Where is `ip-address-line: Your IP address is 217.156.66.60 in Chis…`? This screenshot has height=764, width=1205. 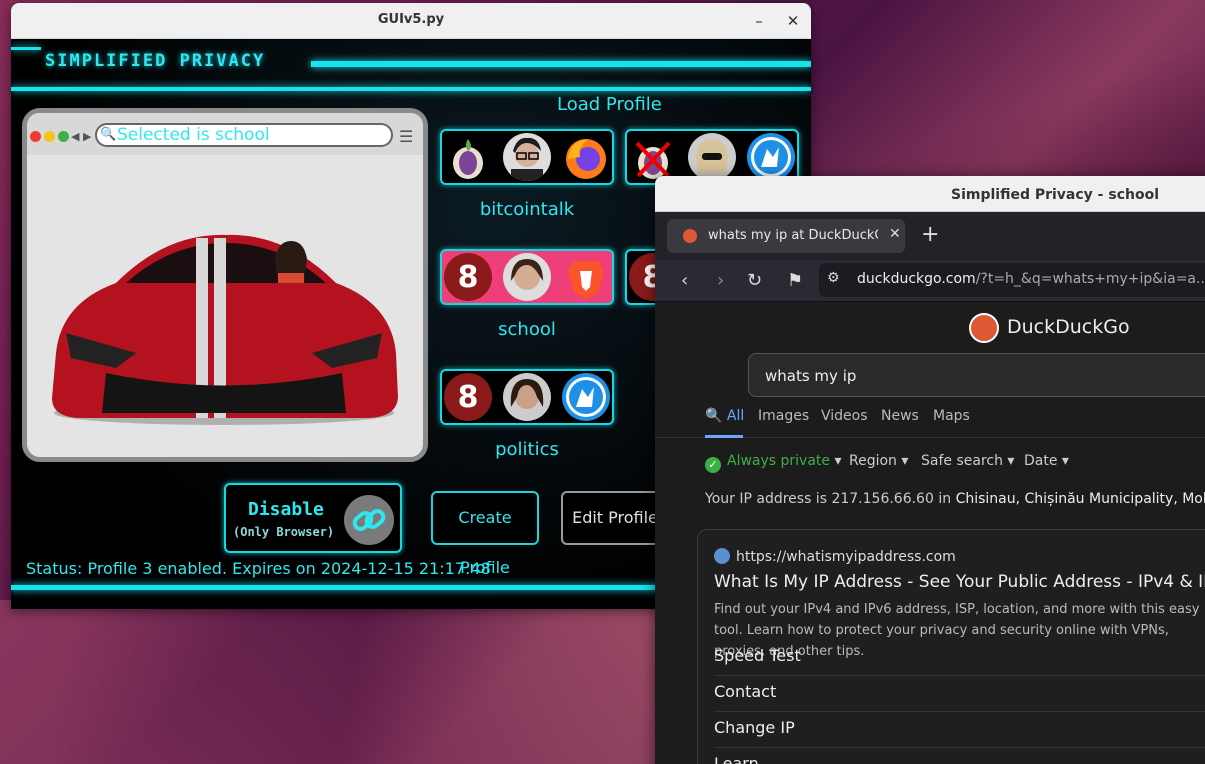
ip-address-line: Your IP address is 217.156.66.60 in Chis… is located at coordinates (955, 499).